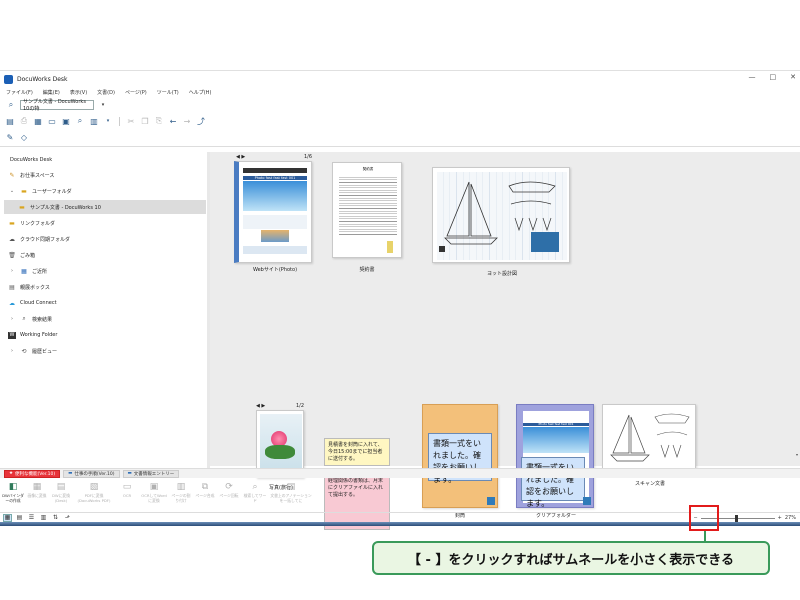 The width and height of the screenshot is (800, 600). I want to click on tree-item-label: お仕事スペース, so click(37, 175).